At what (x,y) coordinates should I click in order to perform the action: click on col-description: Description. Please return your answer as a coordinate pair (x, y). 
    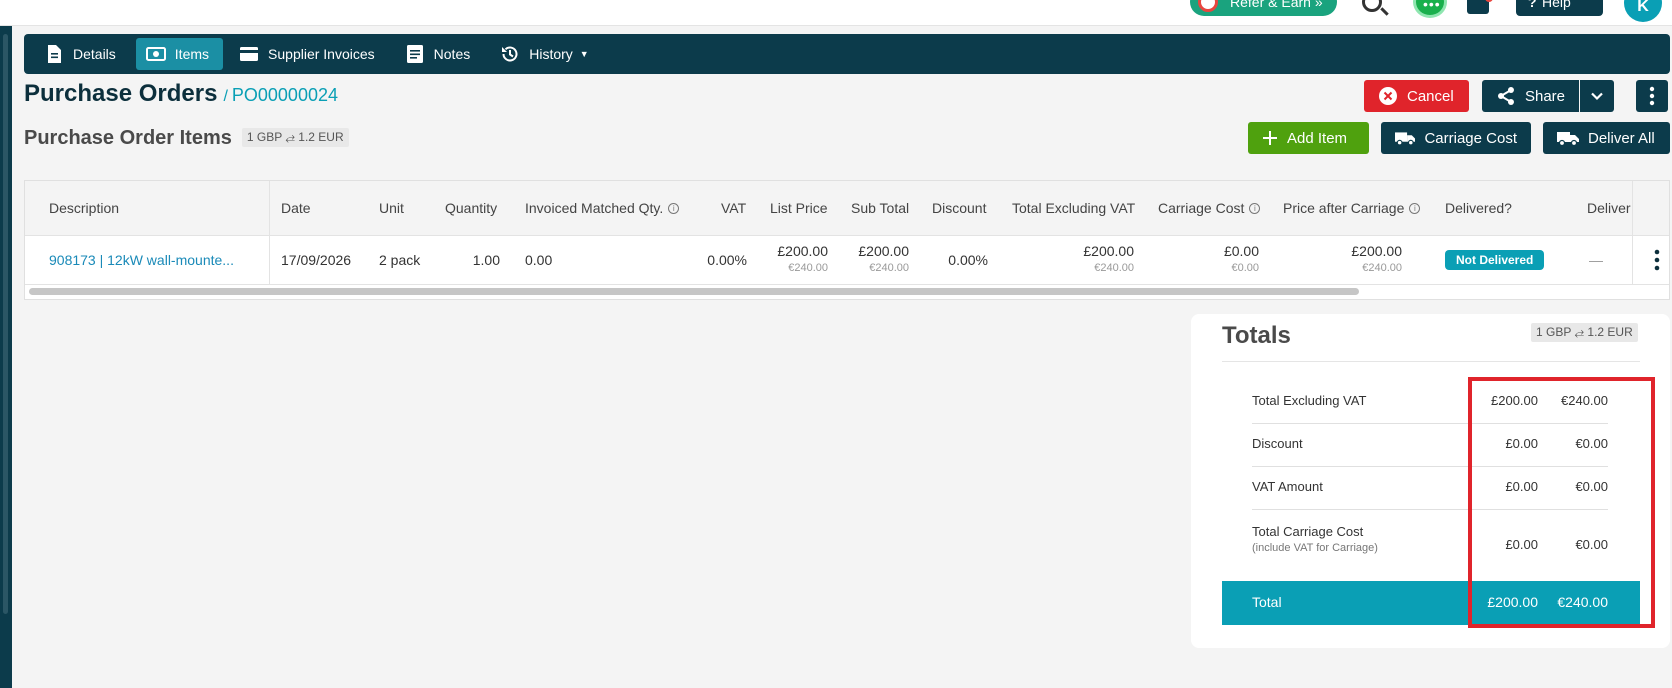
    Looking at the image, I should click on (84, 208).